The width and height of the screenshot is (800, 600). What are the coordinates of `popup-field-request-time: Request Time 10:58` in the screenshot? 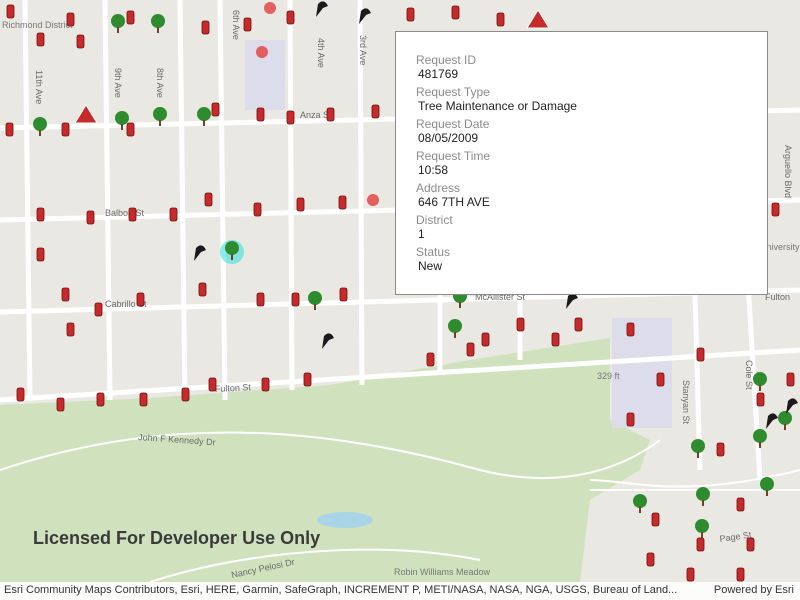 It's located at (581, 163).